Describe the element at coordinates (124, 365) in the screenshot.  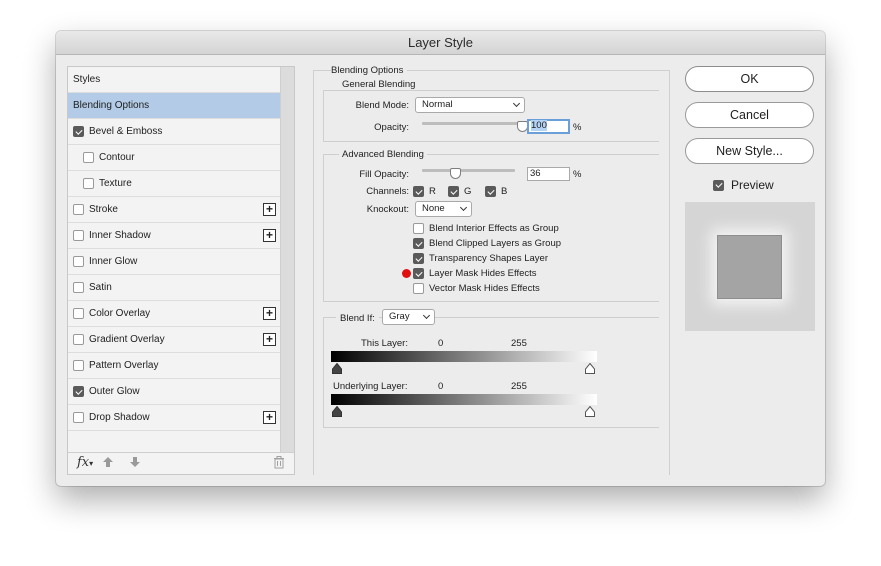
I see `style-item-label: Pattern Overlay` at that location.